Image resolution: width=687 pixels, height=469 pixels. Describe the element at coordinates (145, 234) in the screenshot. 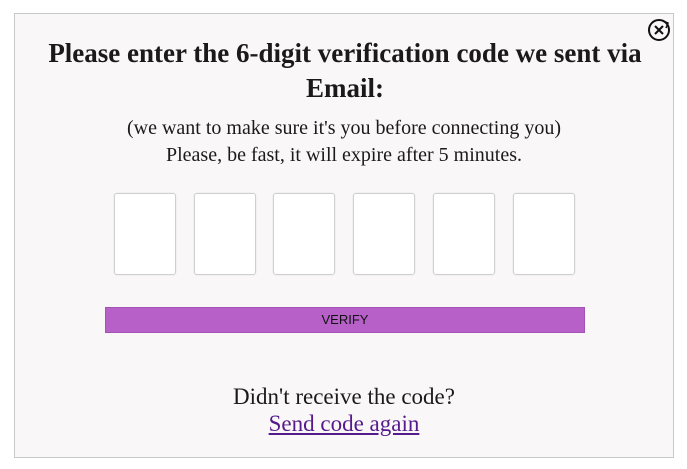

I see `code-digit-1-input` at that location.